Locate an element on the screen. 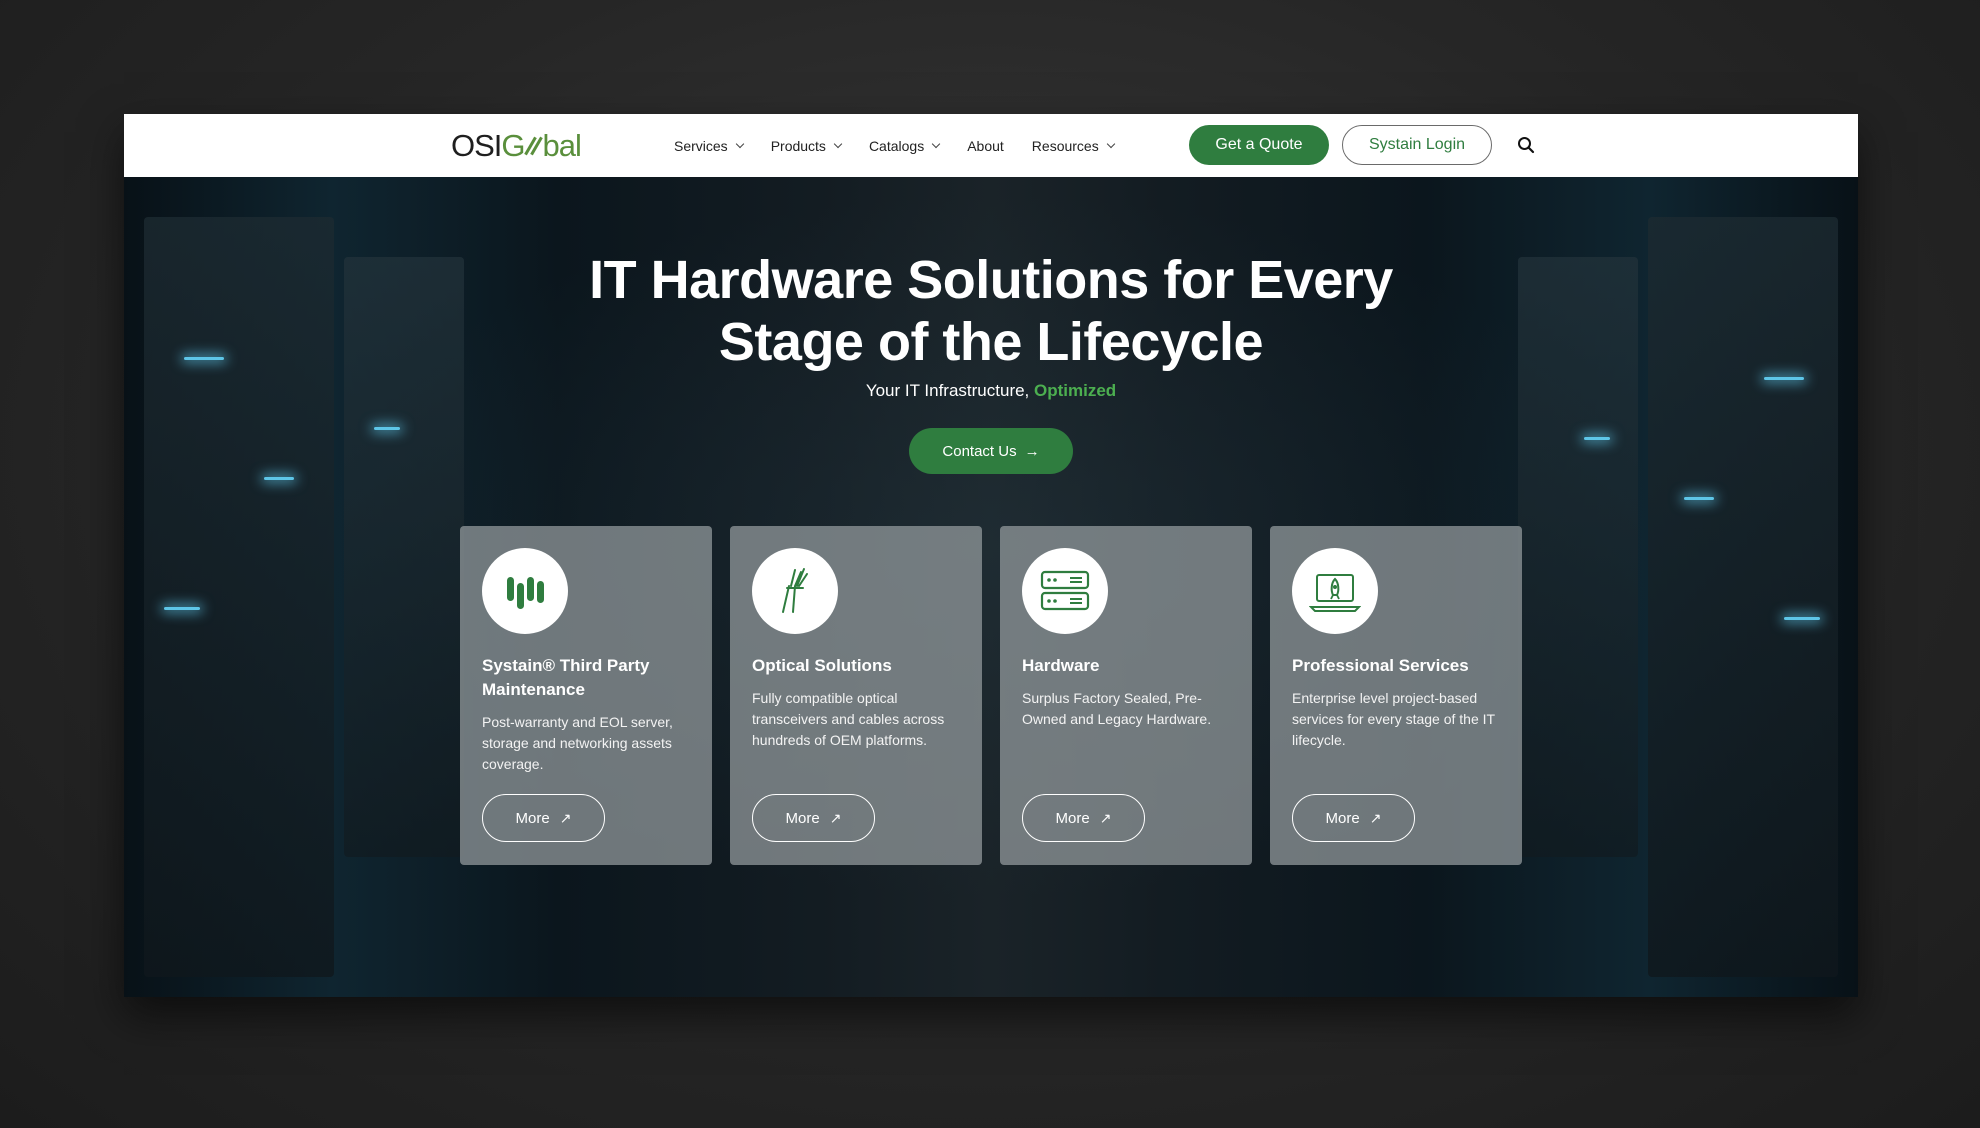 The width and height of the screenshot is (1980, 1128). osi-global-logo: OSI Gbal is located at coordinates (516, 146).